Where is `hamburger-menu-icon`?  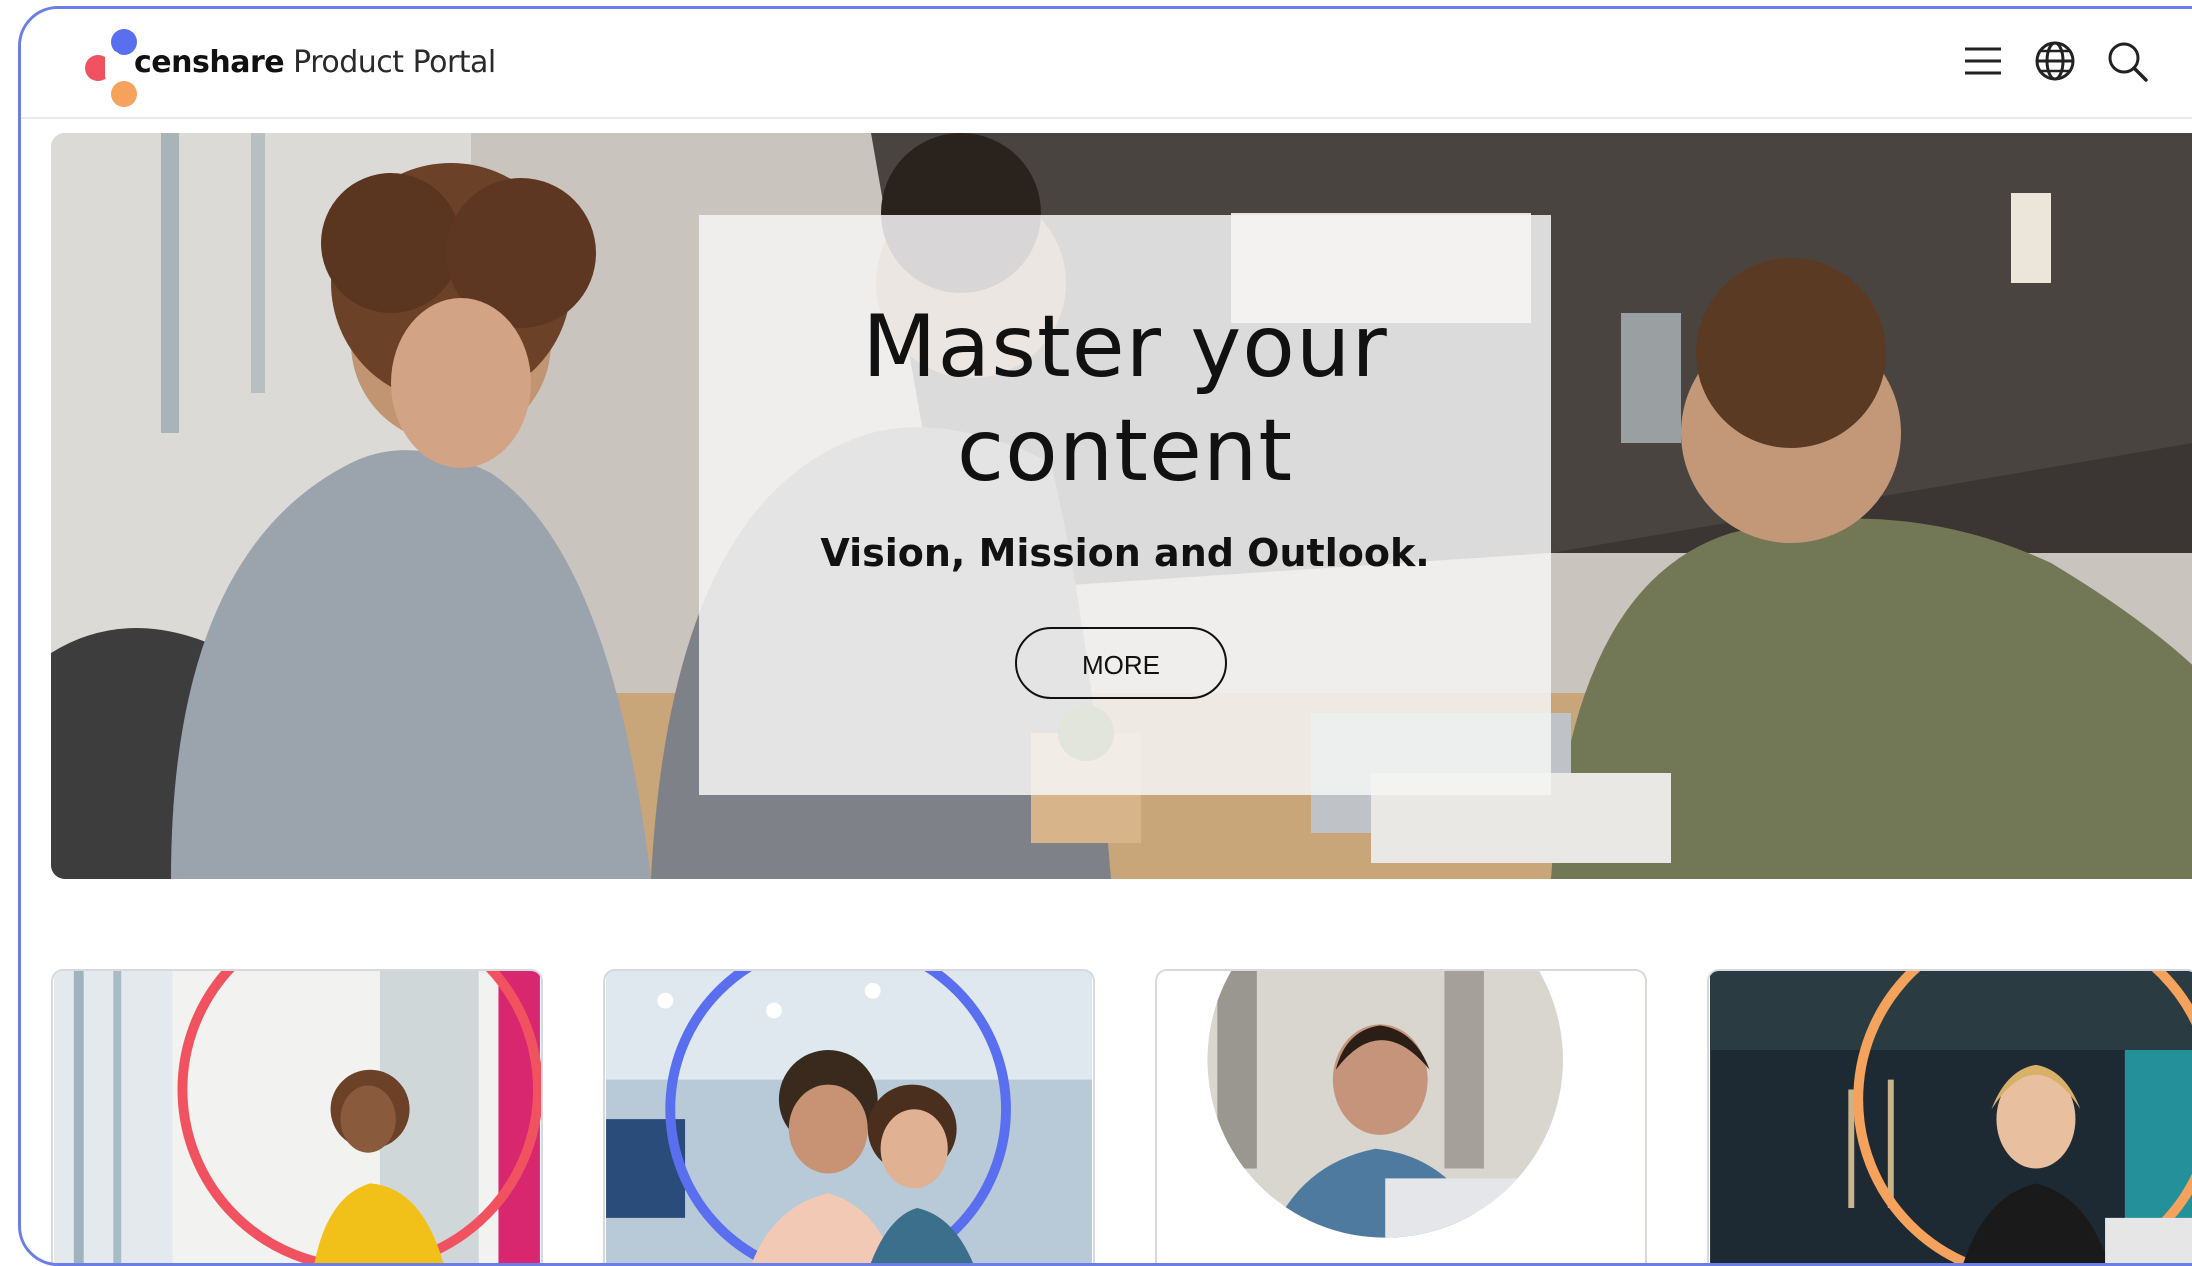 hamburger-menu-icon is located at coordinates (1983, 61).